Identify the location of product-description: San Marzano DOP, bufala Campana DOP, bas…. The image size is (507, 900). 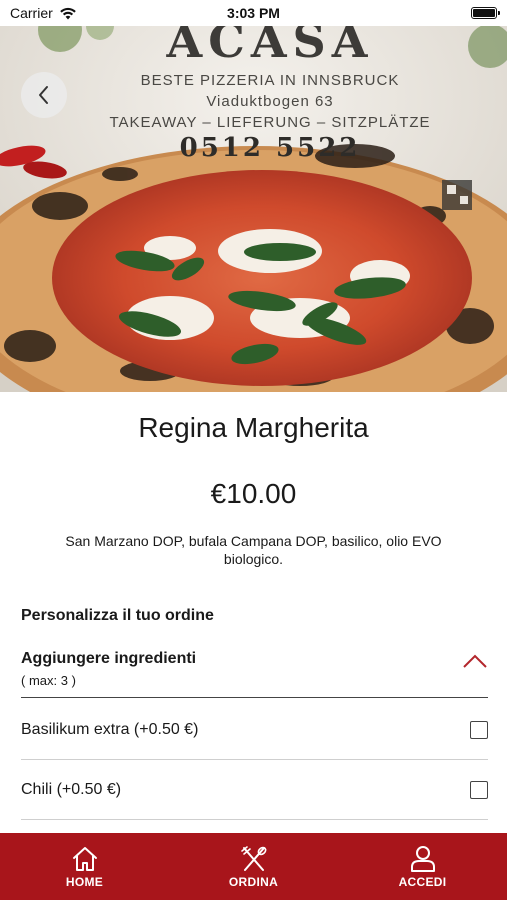
(253, 550).